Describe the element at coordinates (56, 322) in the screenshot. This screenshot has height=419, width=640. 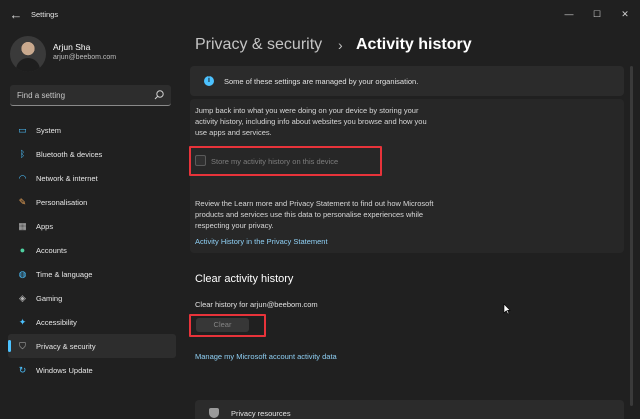
I see `sidebar-item-label: Accessibility` at that location.